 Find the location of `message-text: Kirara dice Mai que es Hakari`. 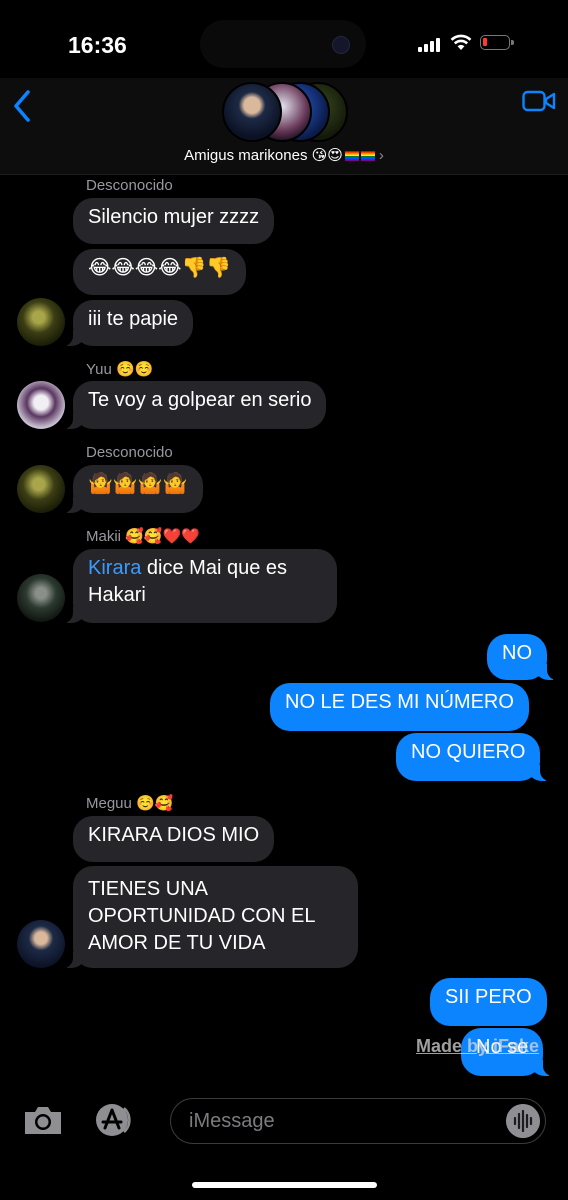

message-text: Kirara dice Mai que es Hakari is located at coordinates (187, 581).